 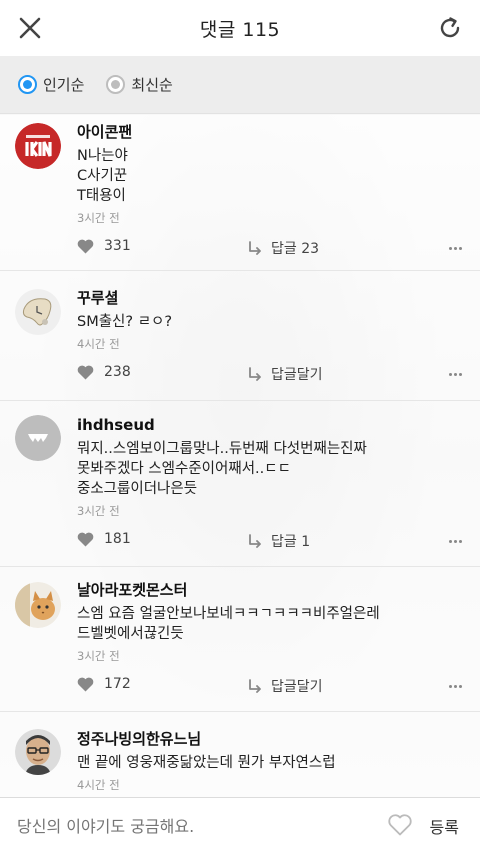 What do you see at coordinates (295, 249) in the screenshot?
I see `reply-label: 답글 23` at bounding box center [295, 249].